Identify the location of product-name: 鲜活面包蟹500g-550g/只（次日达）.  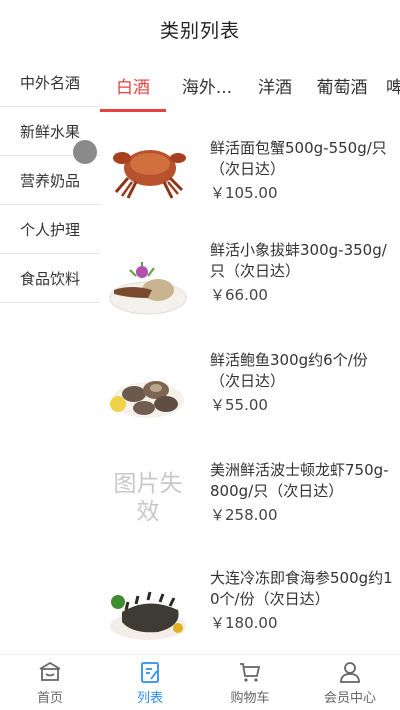
(298, 158).